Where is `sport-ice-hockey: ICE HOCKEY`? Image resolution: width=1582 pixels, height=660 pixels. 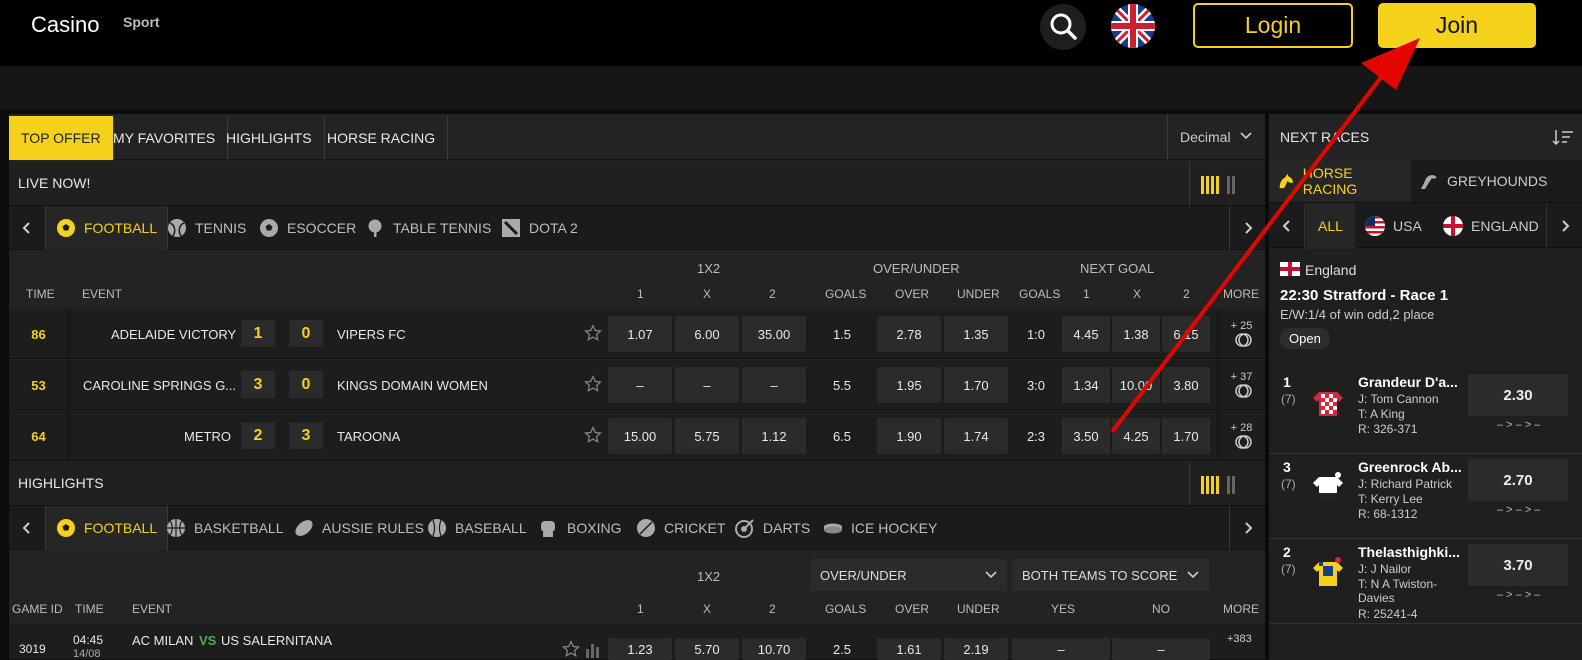 sport-ice-hockey: ICE HOCKEY is located at coordinates (880, 528).